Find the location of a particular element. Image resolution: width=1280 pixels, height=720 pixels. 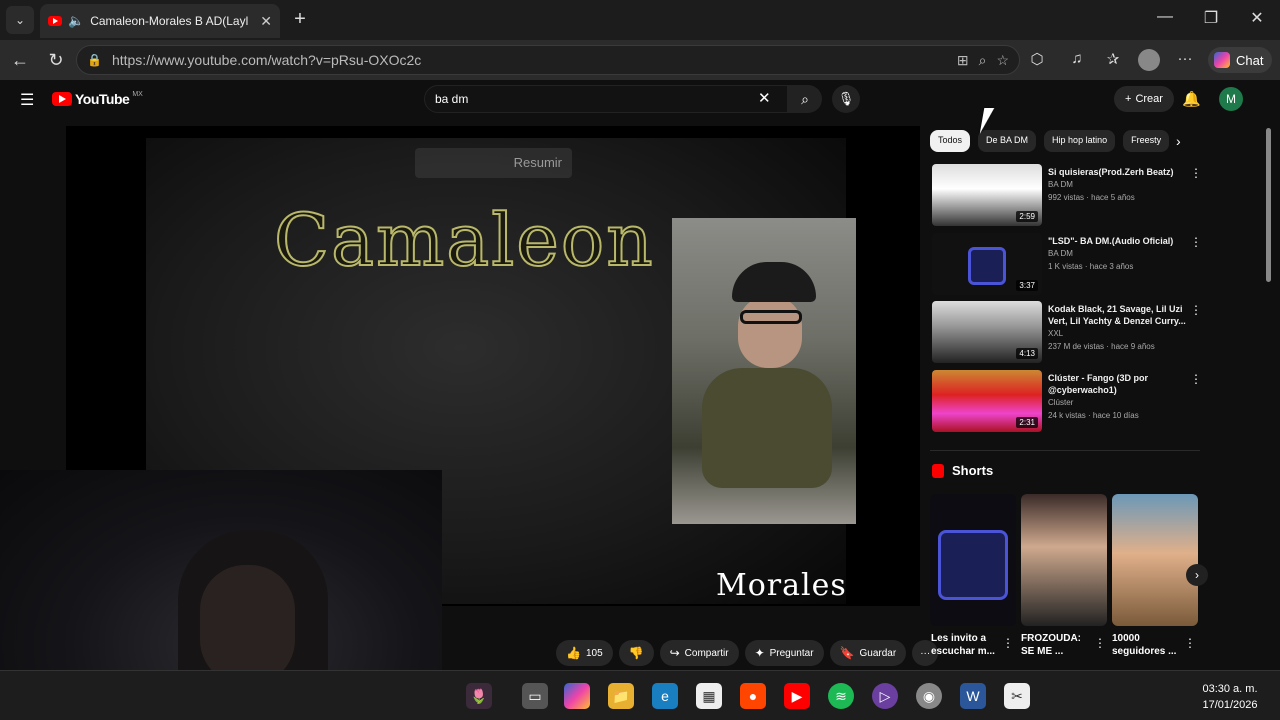

reddit-icon: ● is located at coordinates (753, 696).